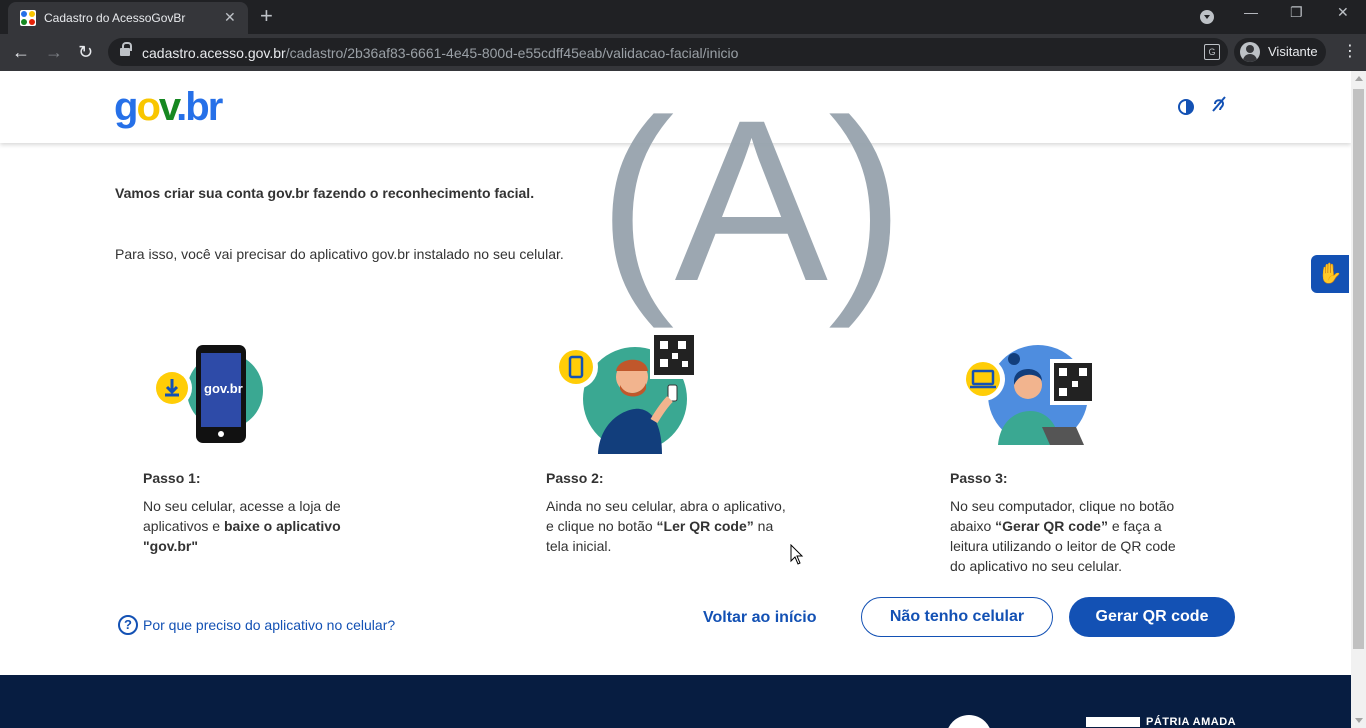  I want to click on back-arrow-icon: ←, so click(21, 52).